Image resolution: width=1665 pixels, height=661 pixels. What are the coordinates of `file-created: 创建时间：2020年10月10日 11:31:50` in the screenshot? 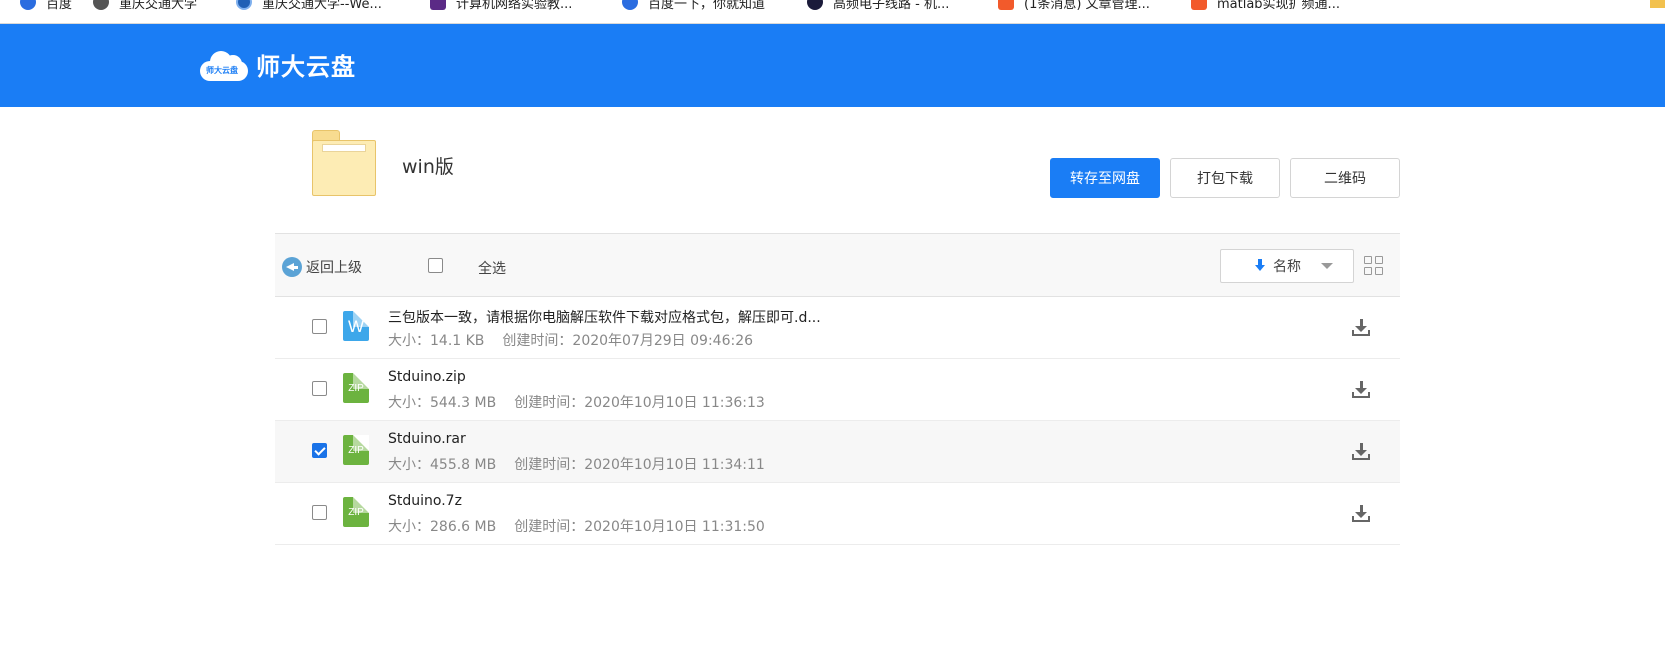 It's located at (639, 527).